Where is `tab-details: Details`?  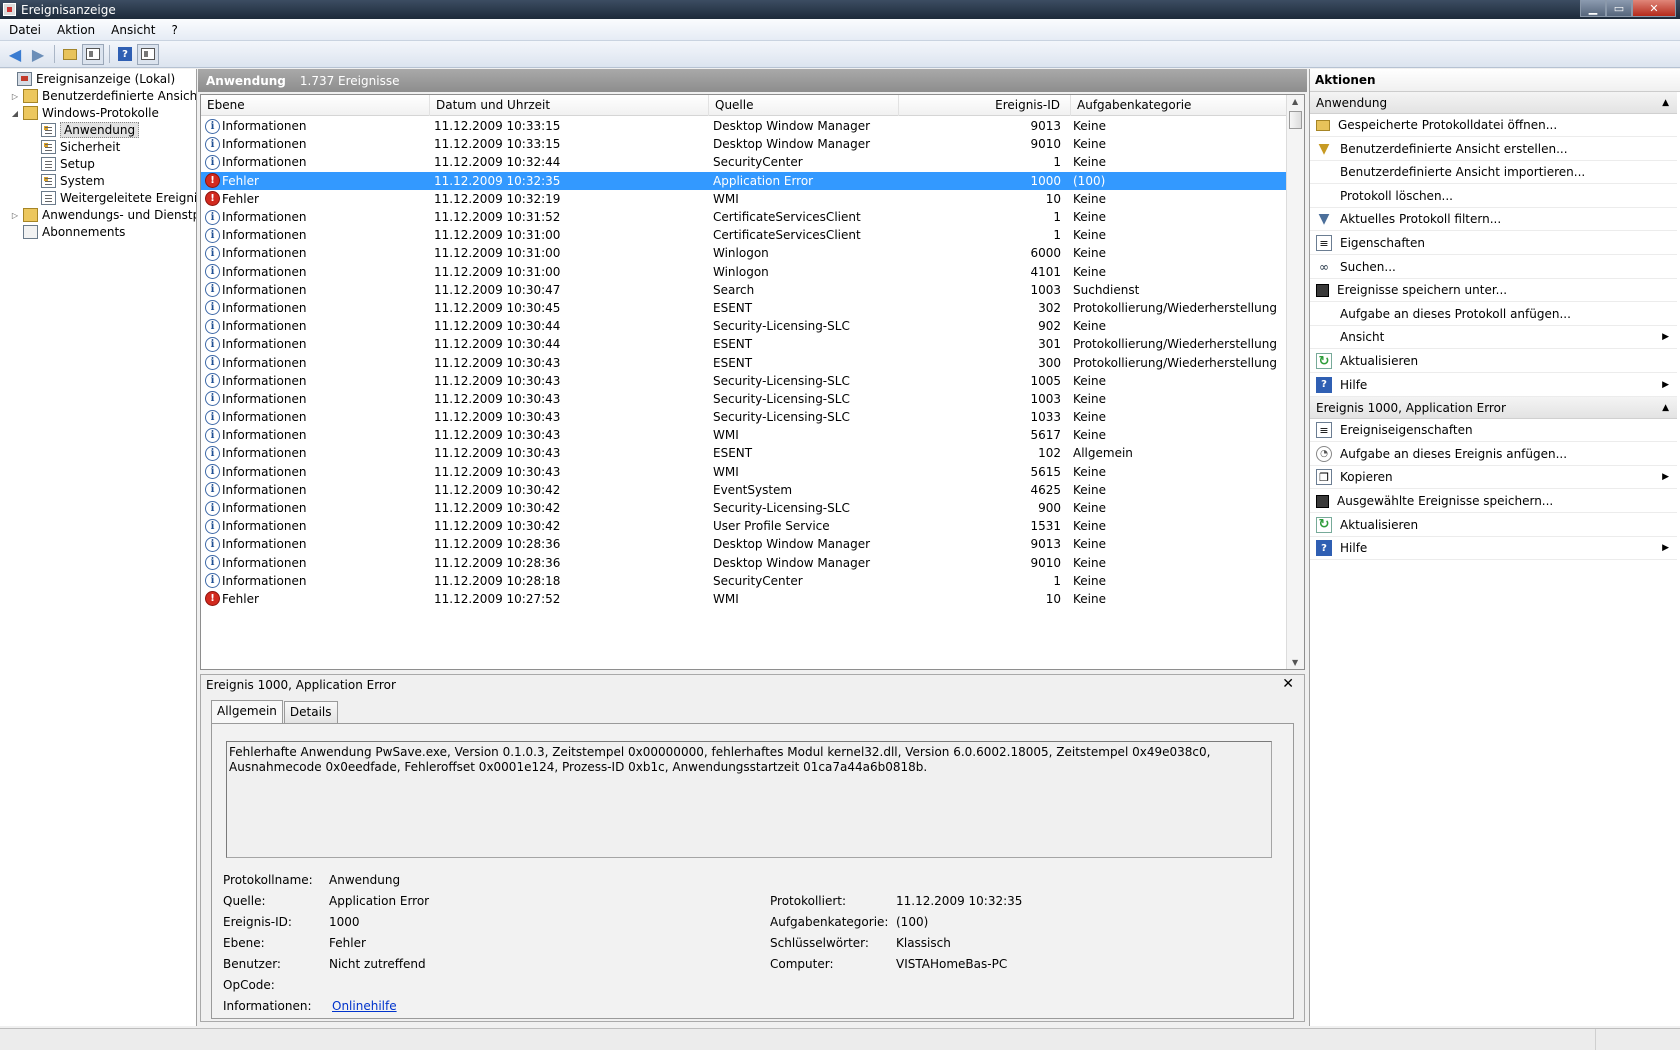 tab-details: Details is located at coordinates (310, 712).